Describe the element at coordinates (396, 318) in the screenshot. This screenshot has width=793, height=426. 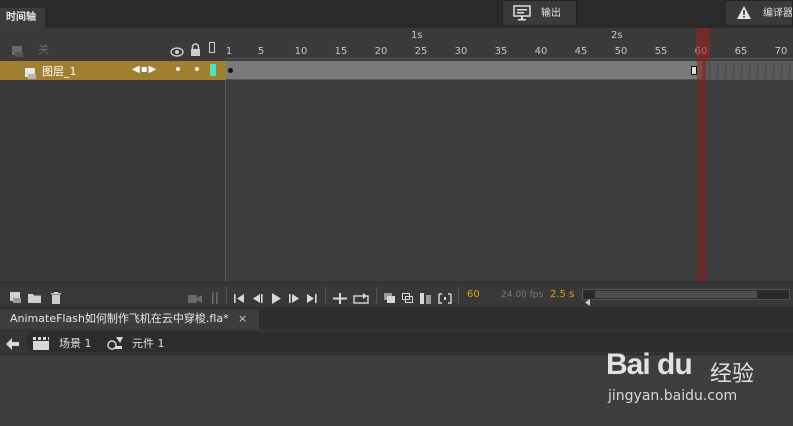
I see `document-tab-bar: AnimateFlash如何制作飞机在云中穿梭.fla* ×` at that location.